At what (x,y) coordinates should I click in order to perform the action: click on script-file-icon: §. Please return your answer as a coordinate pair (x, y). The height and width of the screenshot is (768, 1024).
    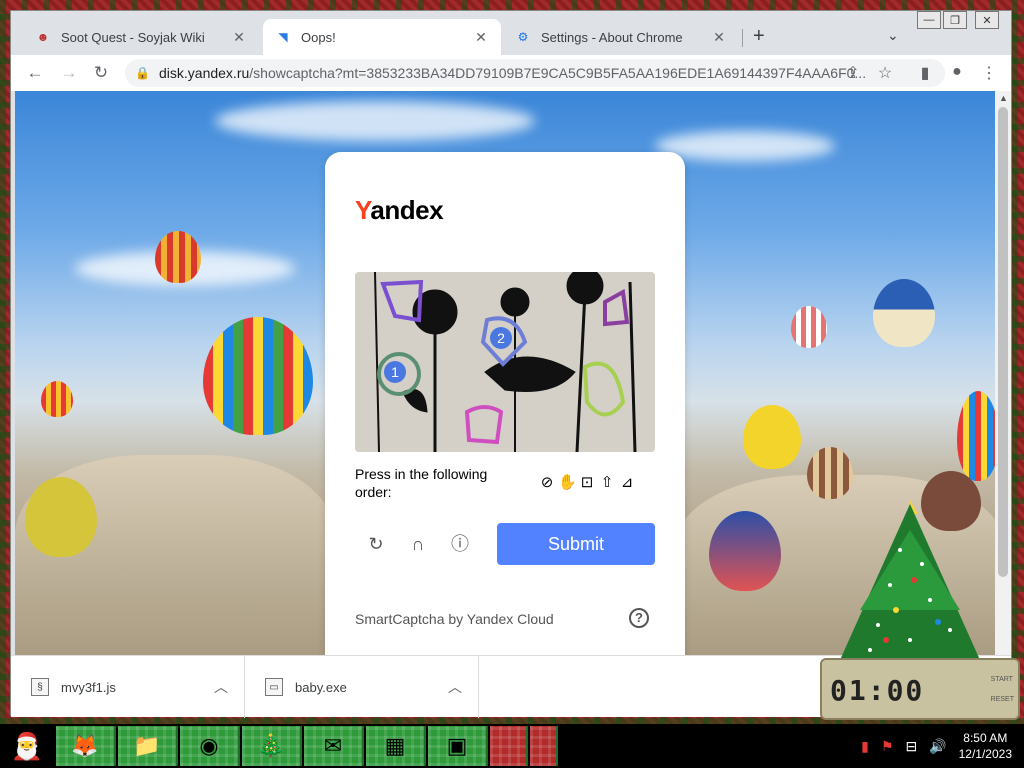
    Looking at the image, I should click on (40, 687).